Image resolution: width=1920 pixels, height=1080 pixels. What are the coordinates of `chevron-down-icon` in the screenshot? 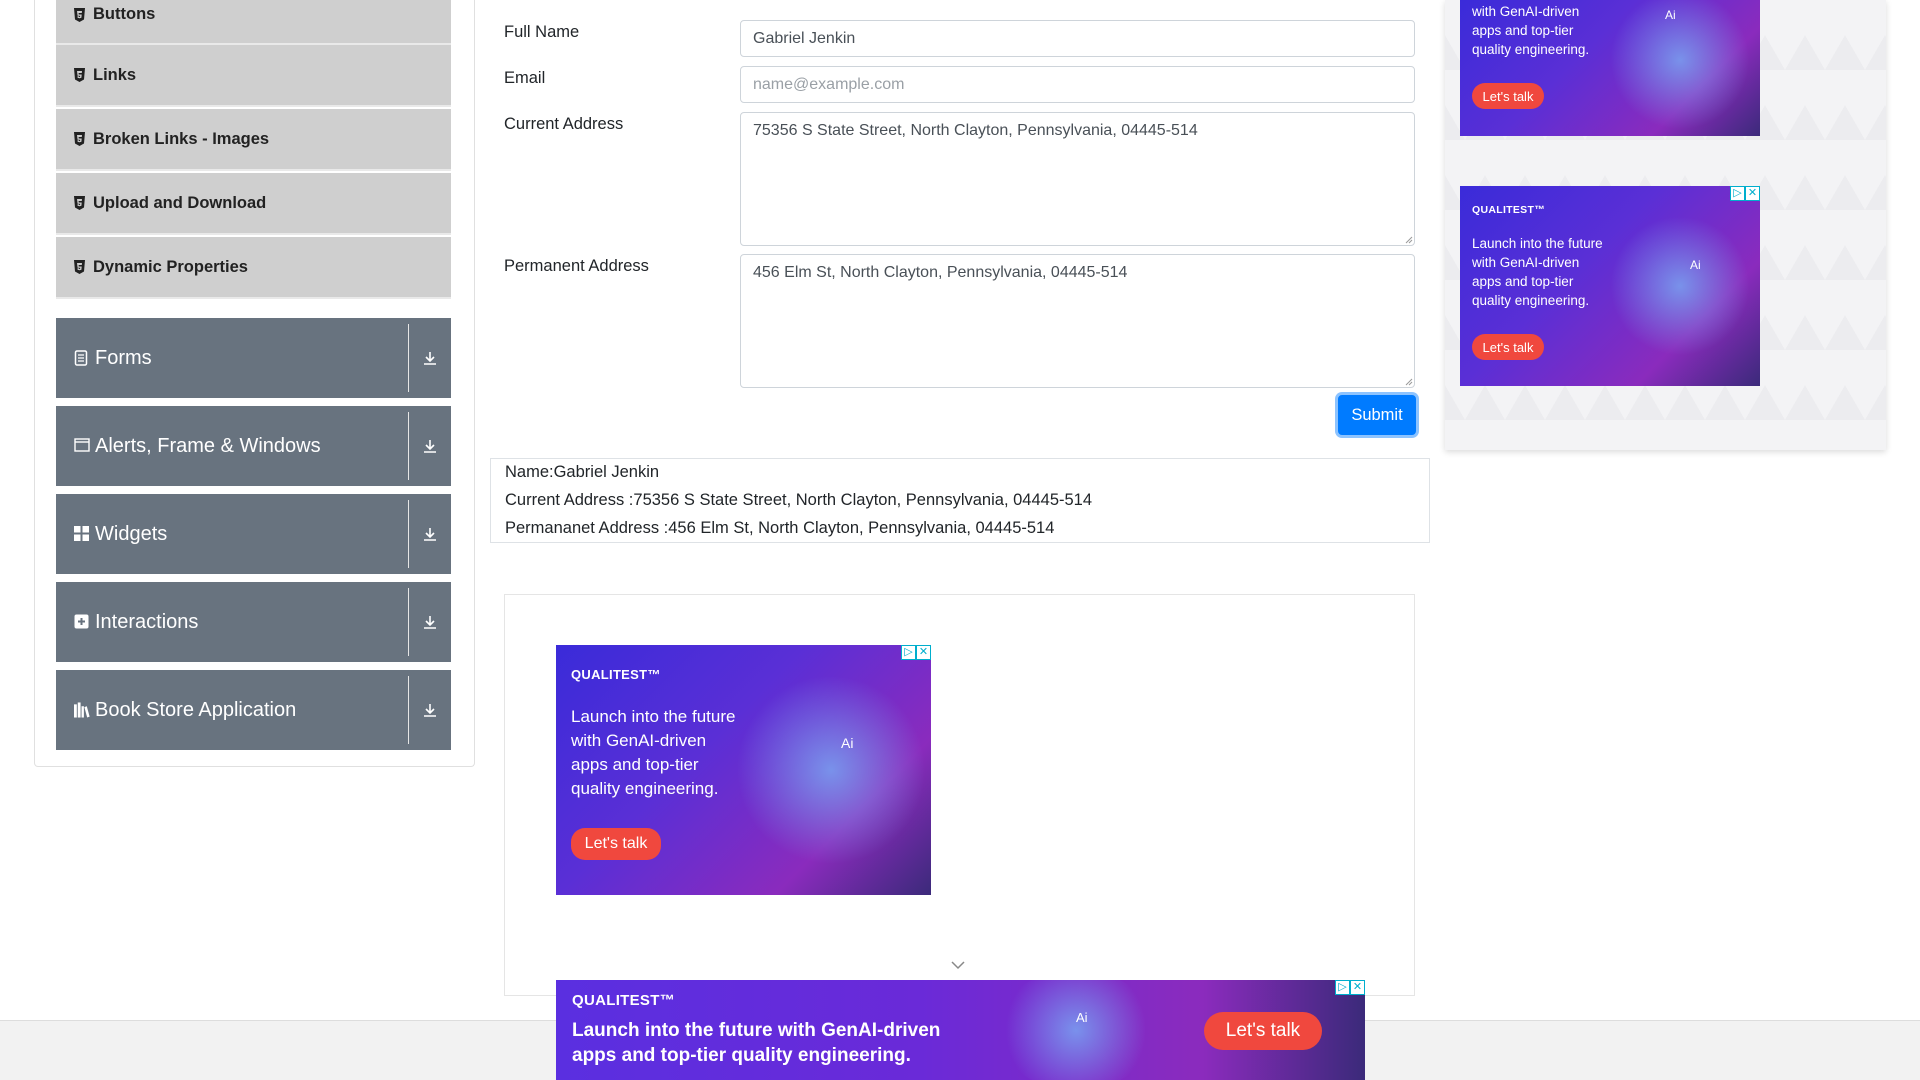 It's located at (958, 965).